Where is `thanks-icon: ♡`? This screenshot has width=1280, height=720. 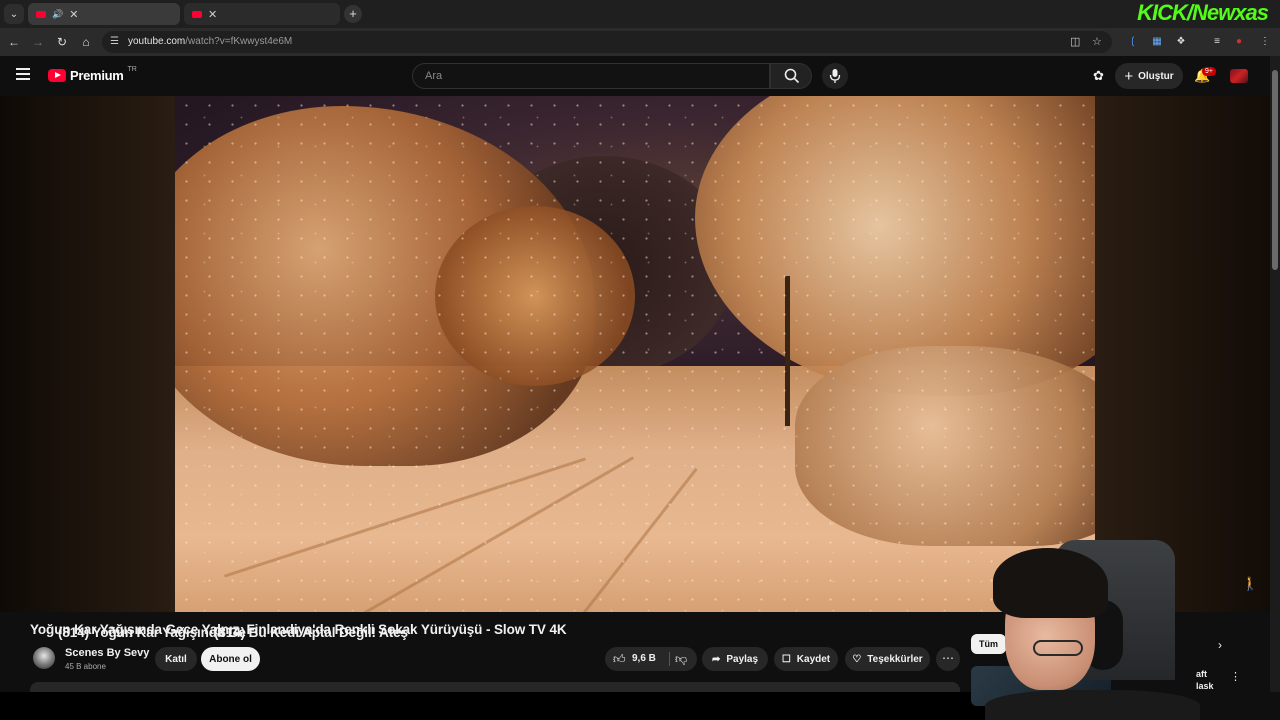
thanks-icon: ♡ is located at coordinates (857, 659).